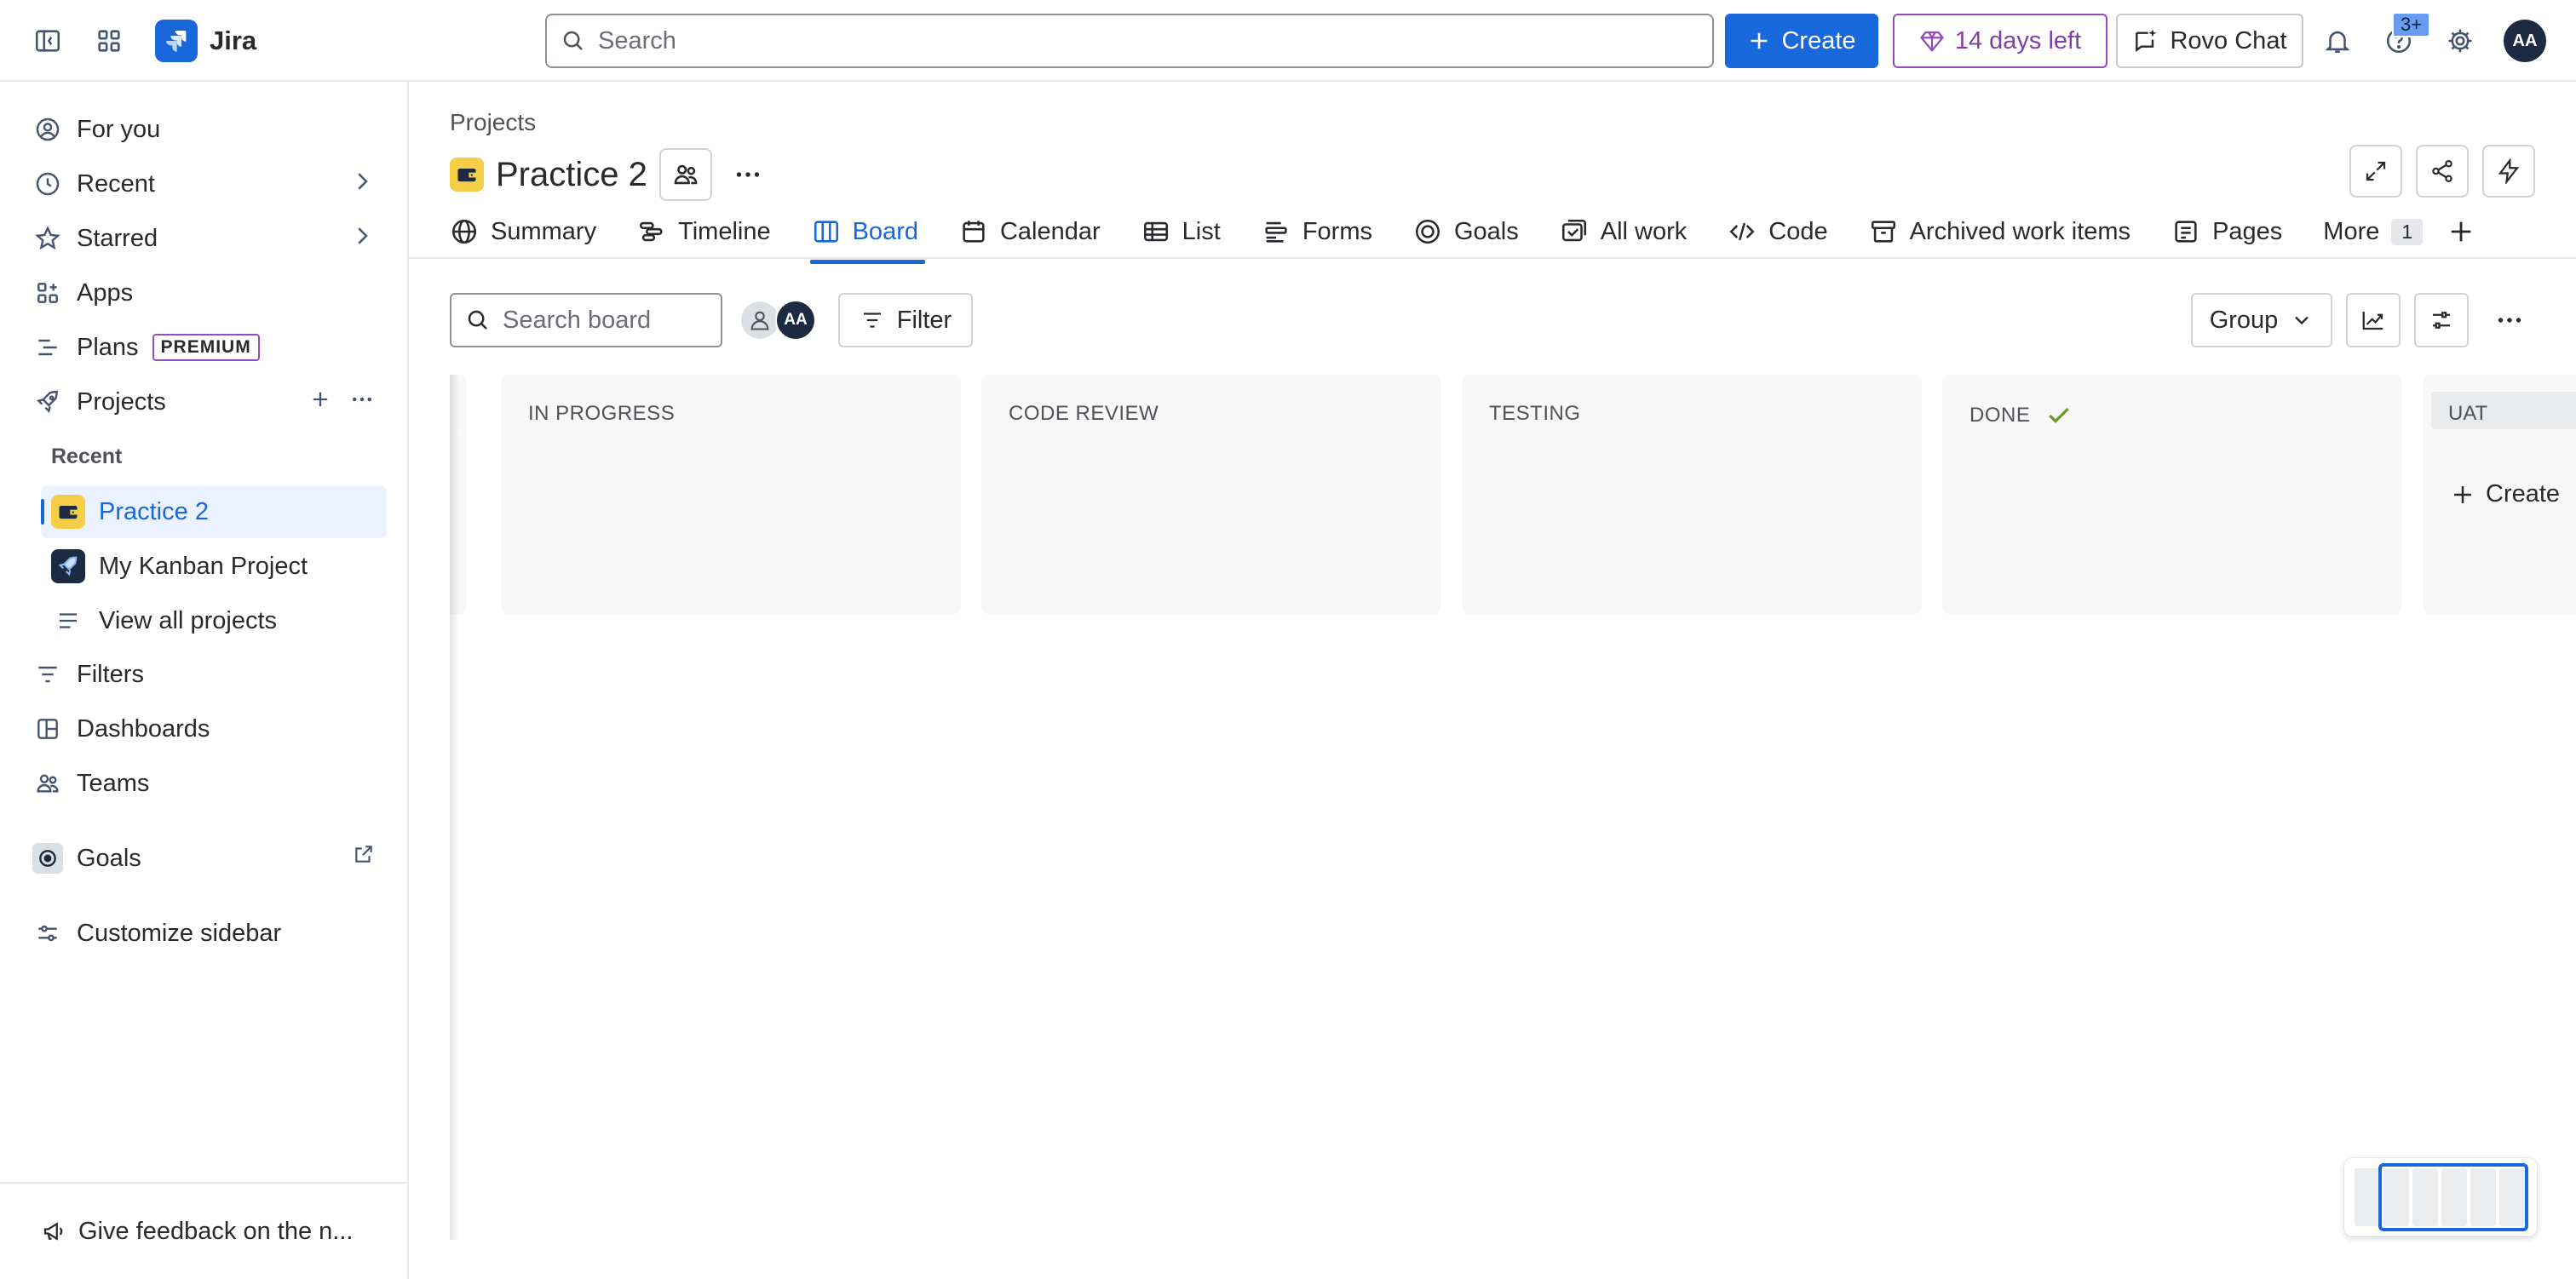 This screenshot has width=2576, height=1279. I want to click on profile-button: AA, so click(2525, 41).